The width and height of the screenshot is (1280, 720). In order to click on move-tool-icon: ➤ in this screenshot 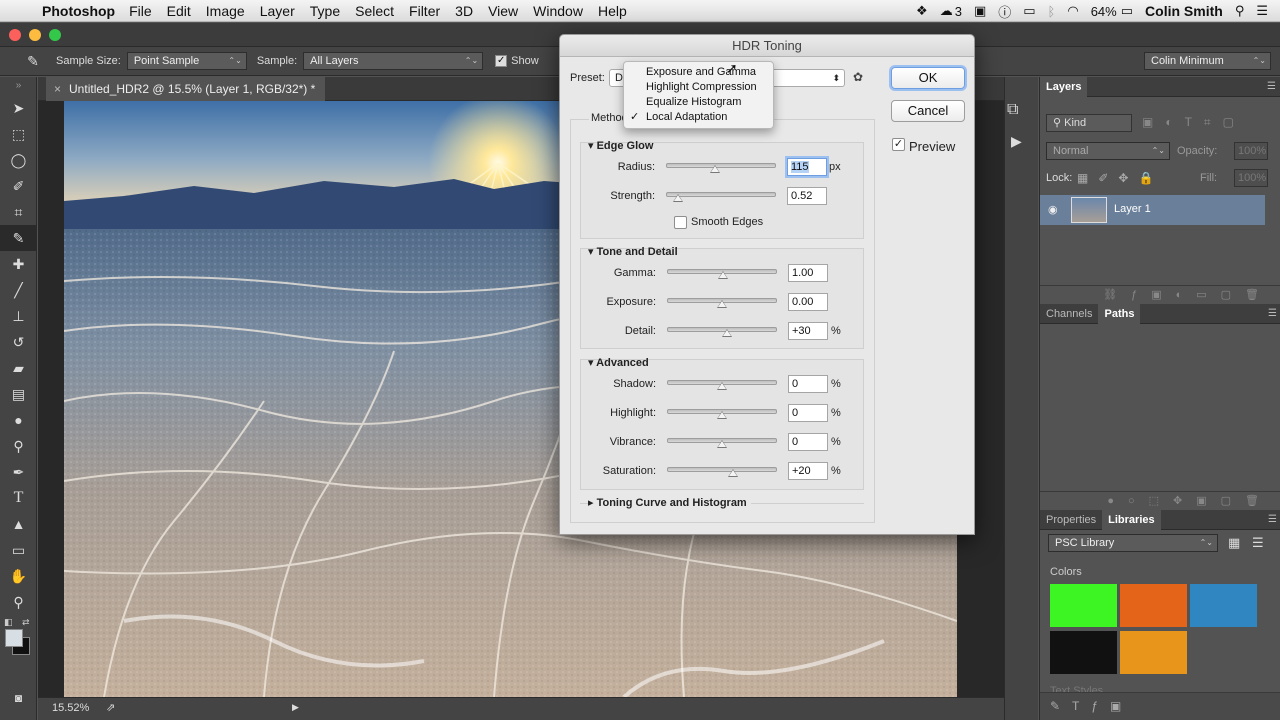, I will do `click(18, 108)`.